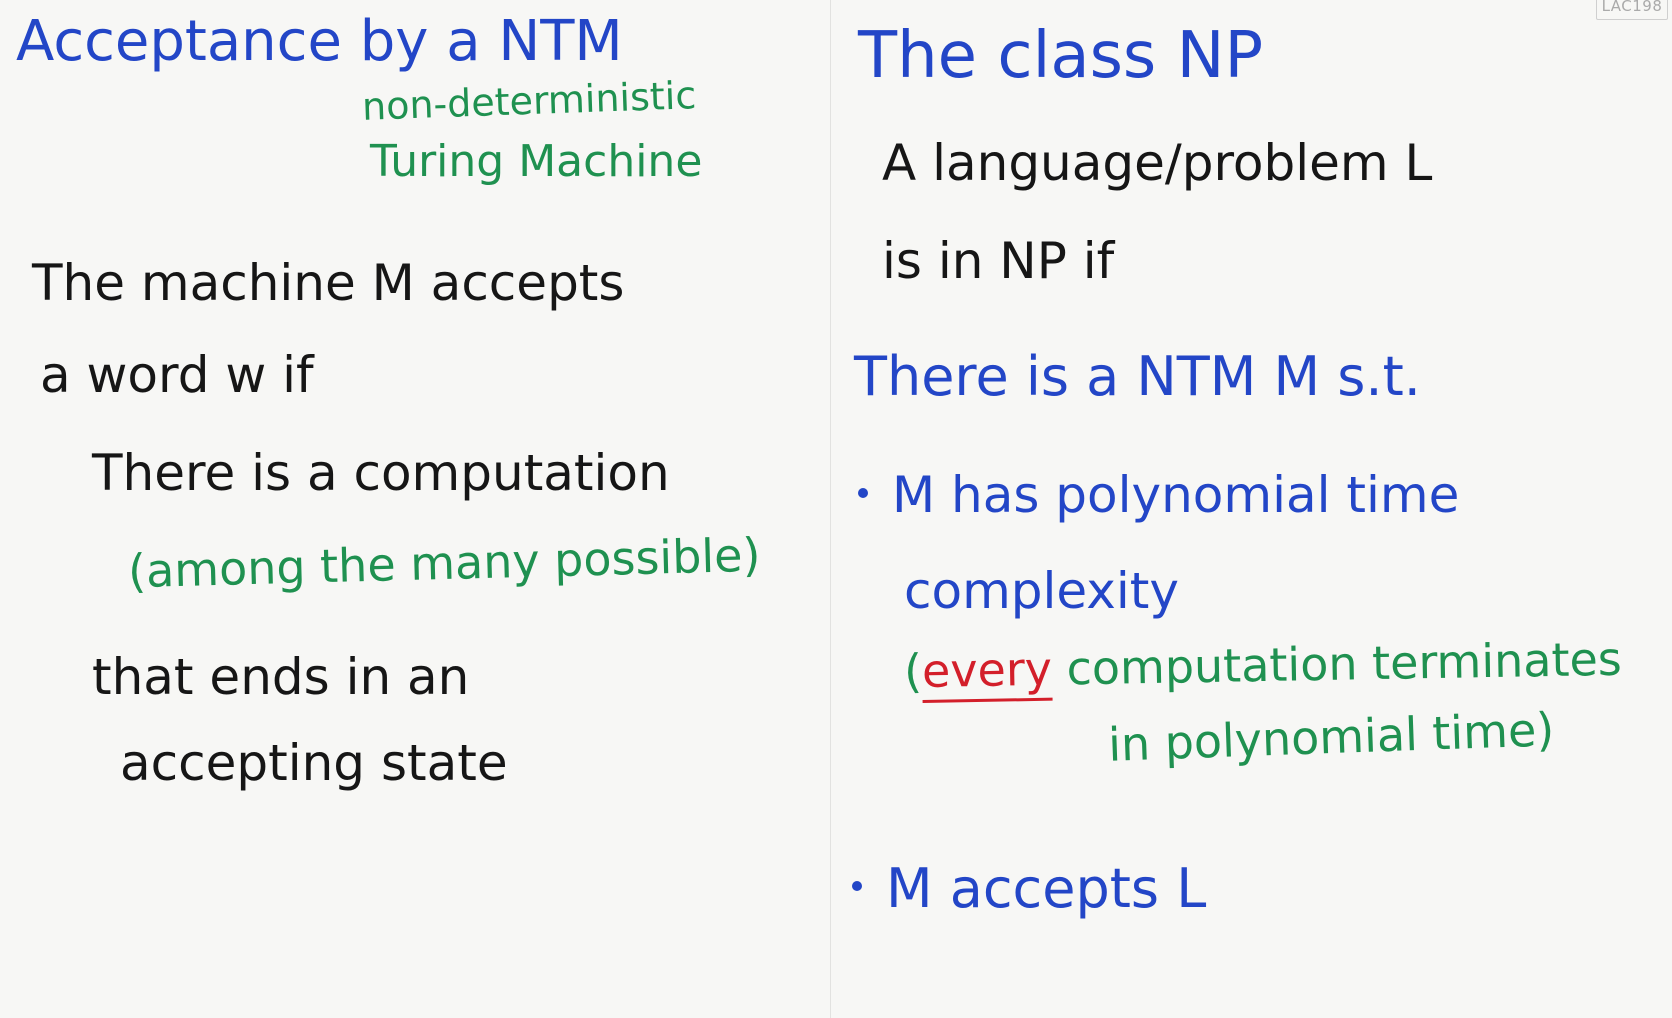 The width and height of the screenshot is (1672, 1018). What do you see at coordinates (1632, 10) in the screenshot?
I see `corner-stamp: LAC198` at bounding box center [1632, 10].